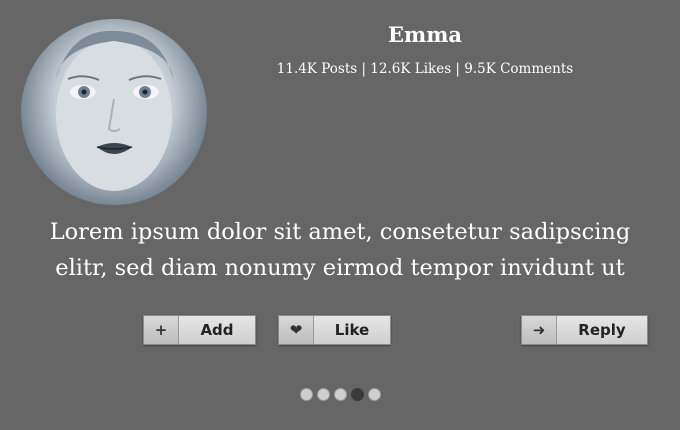  Describe the element at coordinates (161, 330) in the screenshot. I see `plus-icon: +` at that location.